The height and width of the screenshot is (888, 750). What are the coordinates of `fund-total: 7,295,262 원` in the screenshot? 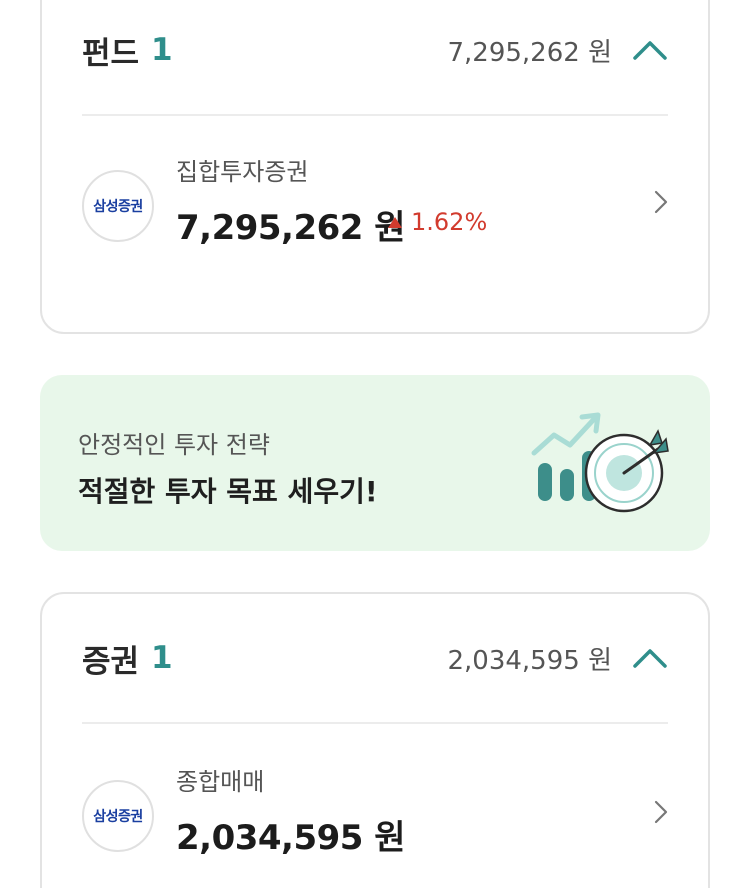 It's located at (529, 52).